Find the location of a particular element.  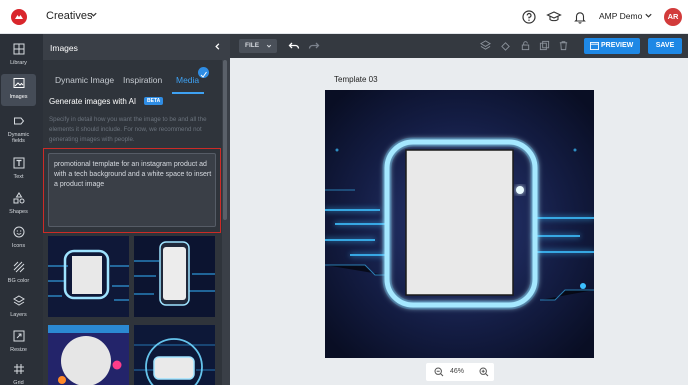

rail-item-resize: Resize is located at coordinates (18, 343).